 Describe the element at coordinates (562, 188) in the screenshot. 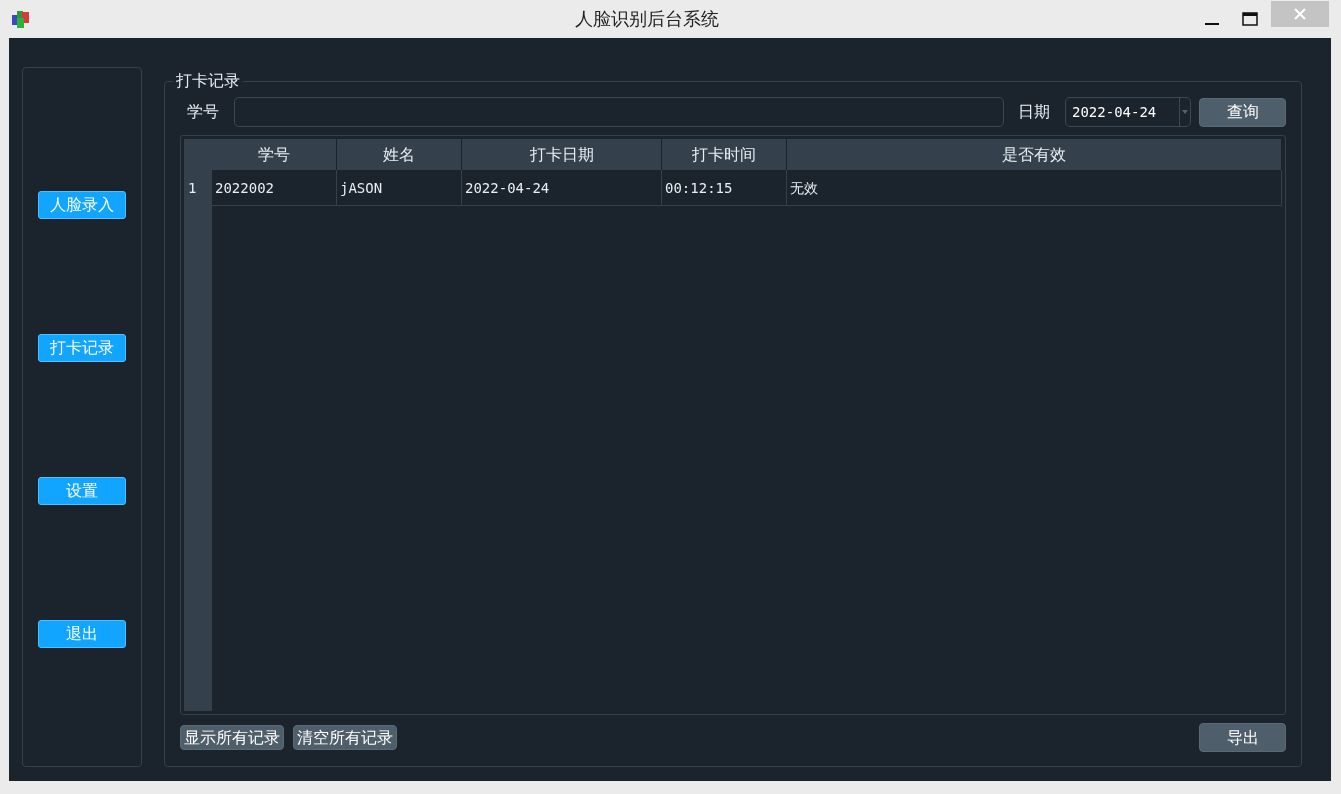

I see `table-cell: 2022-04-24` at that location.